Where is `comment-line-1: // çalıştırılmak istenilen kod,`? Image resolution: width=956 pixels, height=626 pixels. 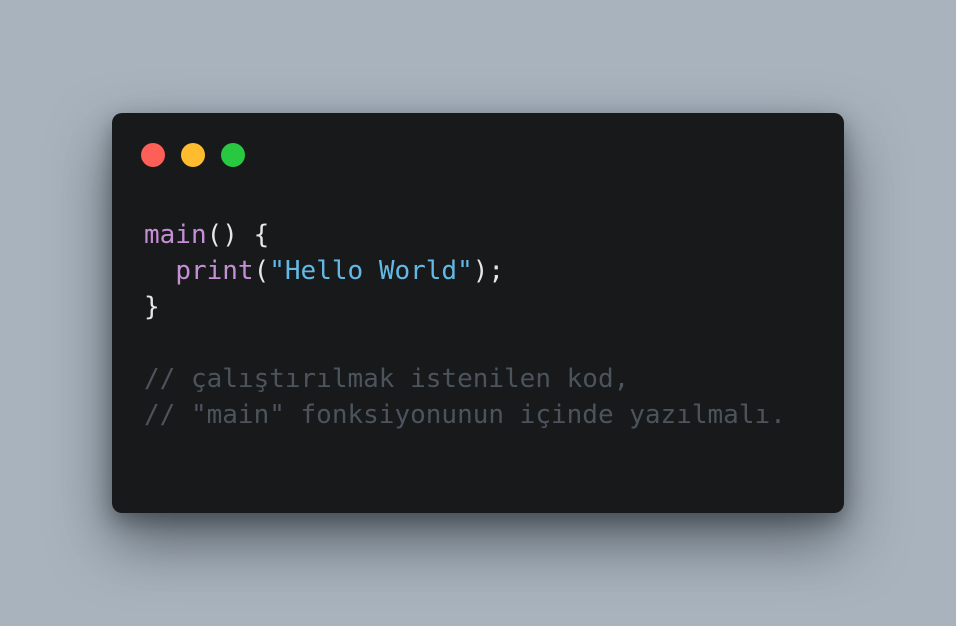
comment-line-1: // çalıştırılmak istenilen kod, is located at coordinates (387, 379).